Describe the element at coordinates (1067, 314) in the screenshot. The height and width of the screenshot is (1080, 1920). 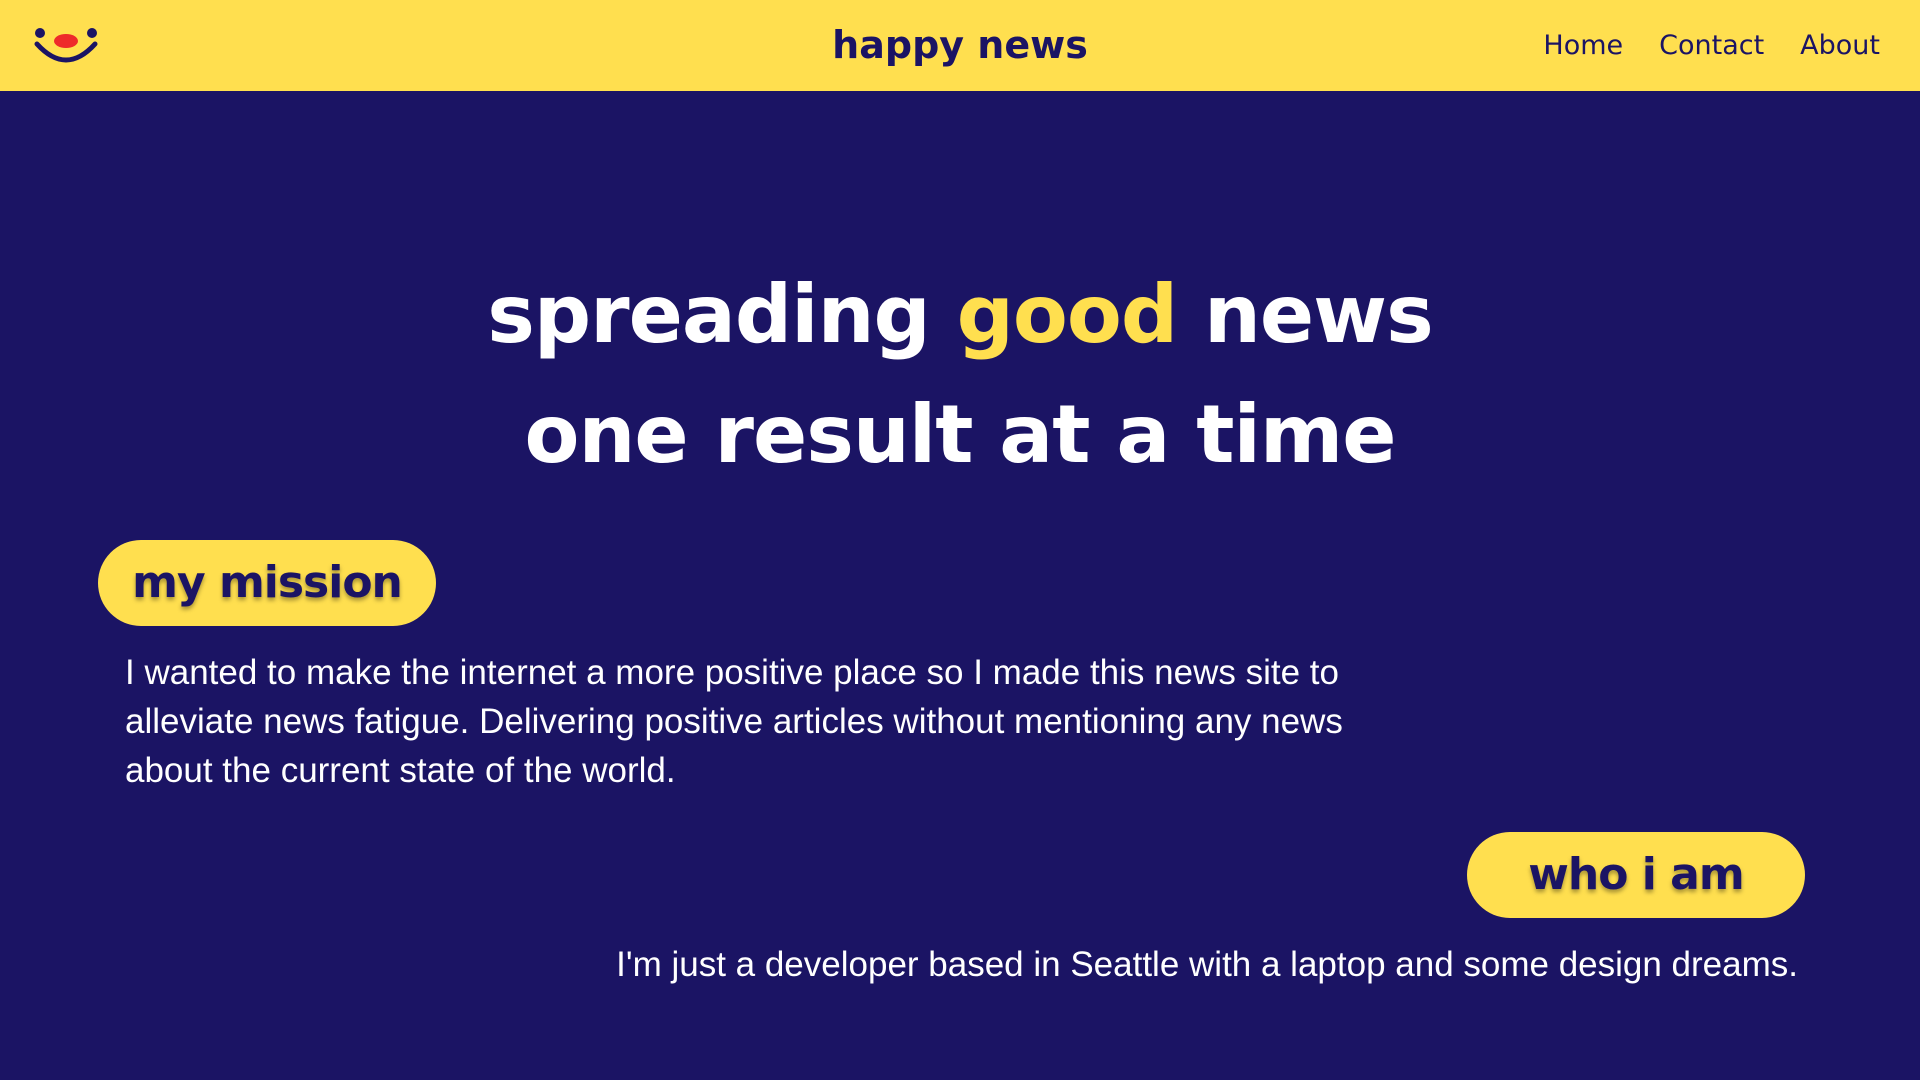
I see `hero-accent-word: good` at that location.